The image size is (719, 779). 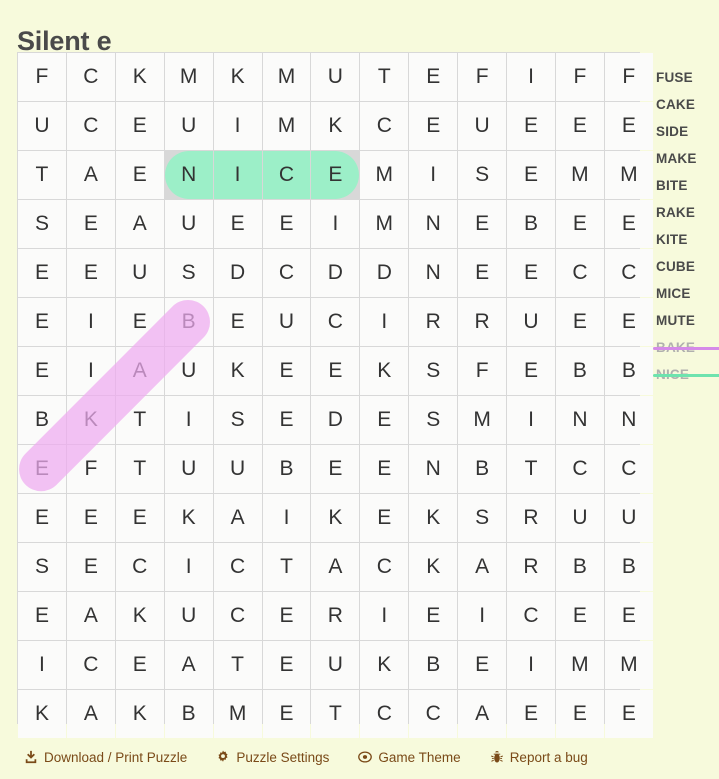 I want to click on word-list-item: KITE, so click(x=687, y=239).